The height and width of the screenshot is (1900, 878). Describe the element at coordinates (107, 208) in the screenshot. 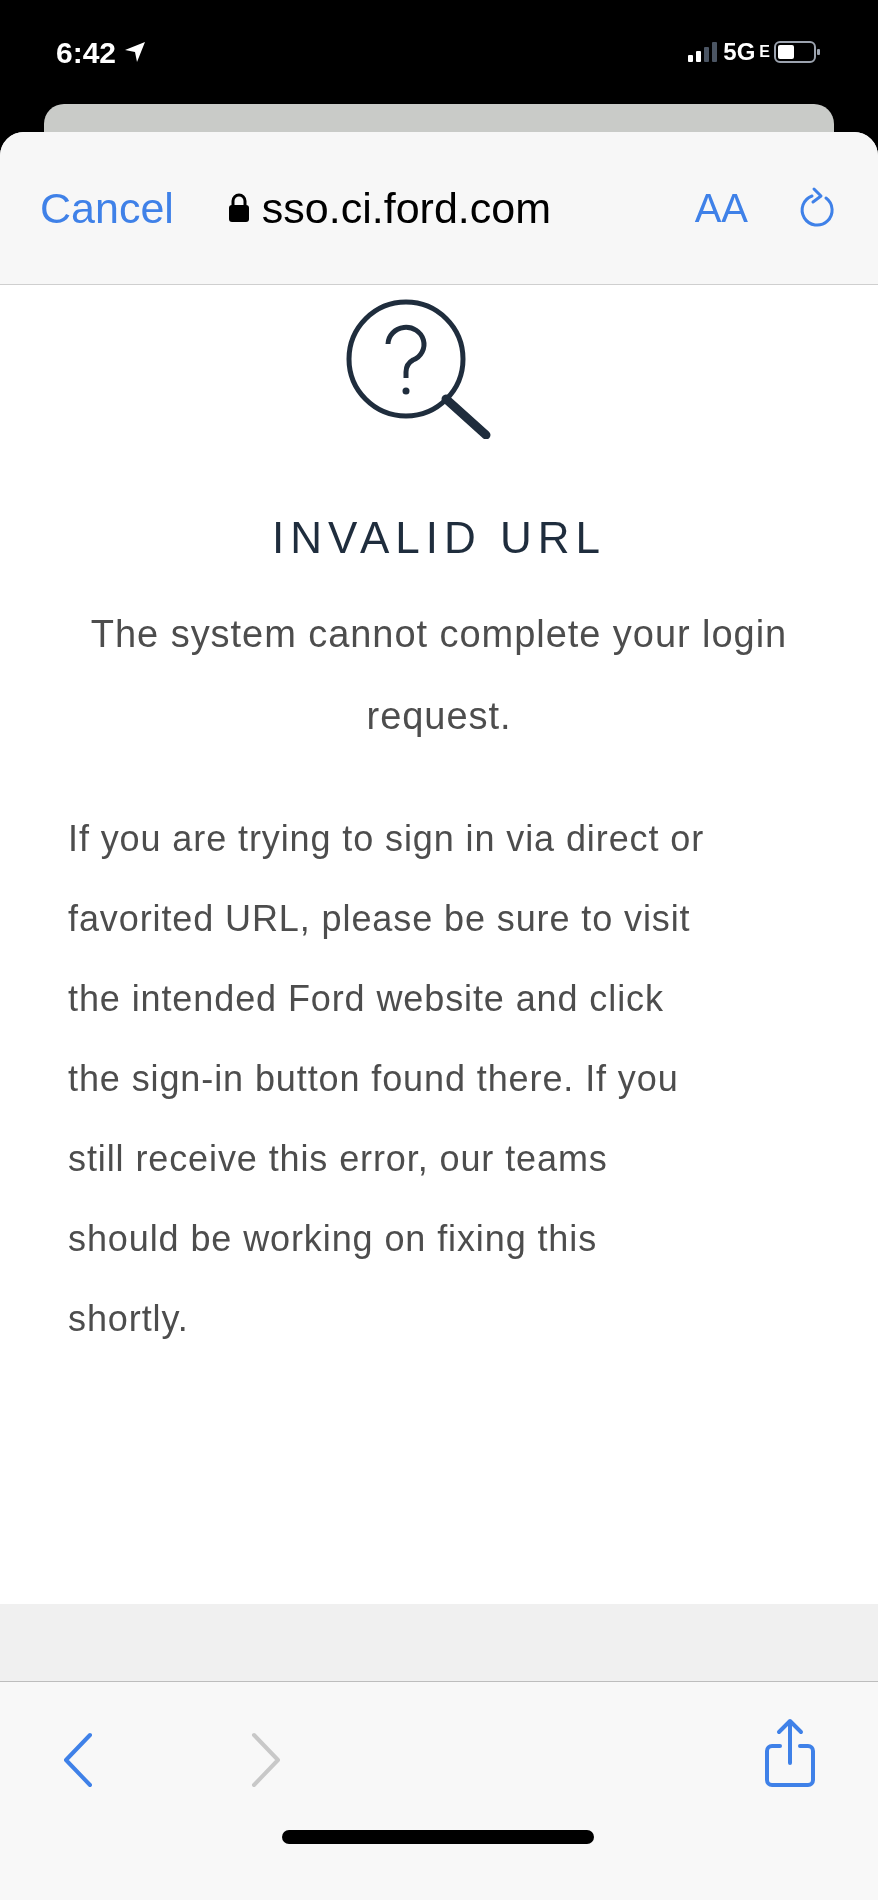

I see `cancel-button: Cancel` at that location.